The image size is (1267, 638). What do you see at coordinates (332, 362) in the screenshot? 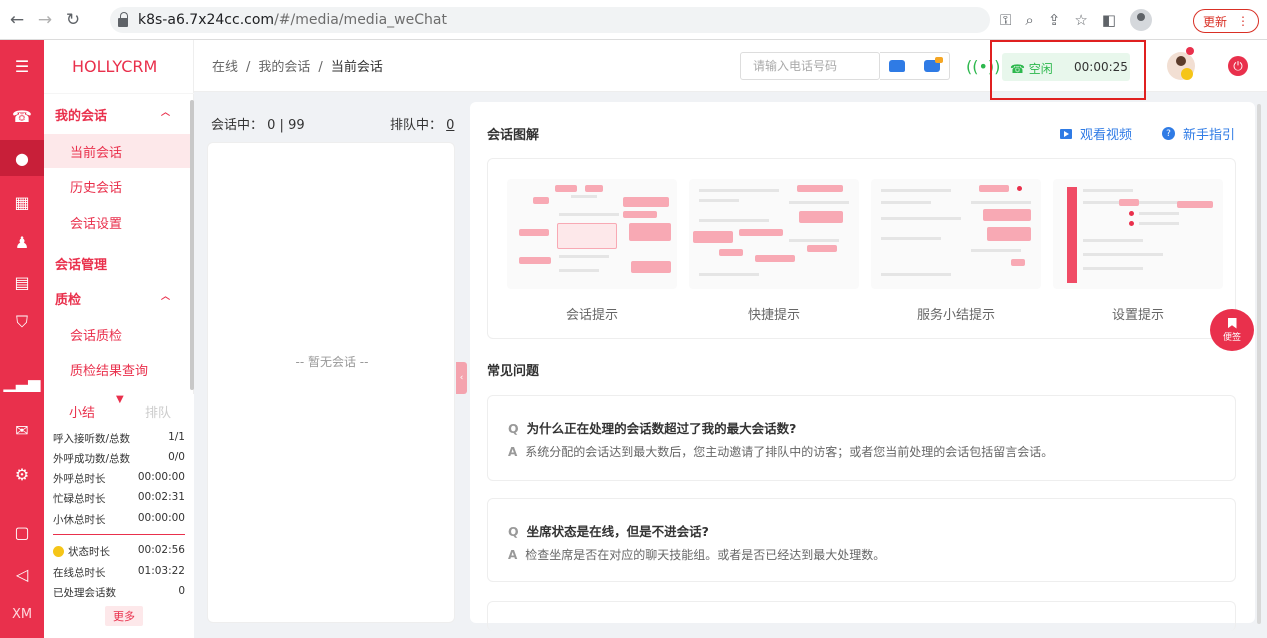
I see `empty-state: -- 暂无会话 --` at bounding box center [332, 362].